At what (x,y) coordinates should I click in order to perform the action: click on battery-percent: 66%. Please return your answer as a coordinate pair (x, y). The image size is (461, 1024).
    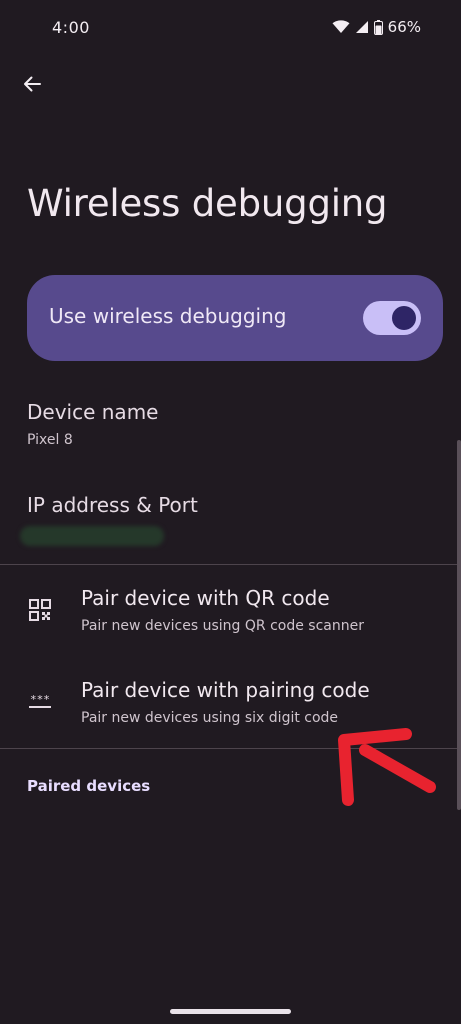
    Looking at the image, I should click on (404, 27).